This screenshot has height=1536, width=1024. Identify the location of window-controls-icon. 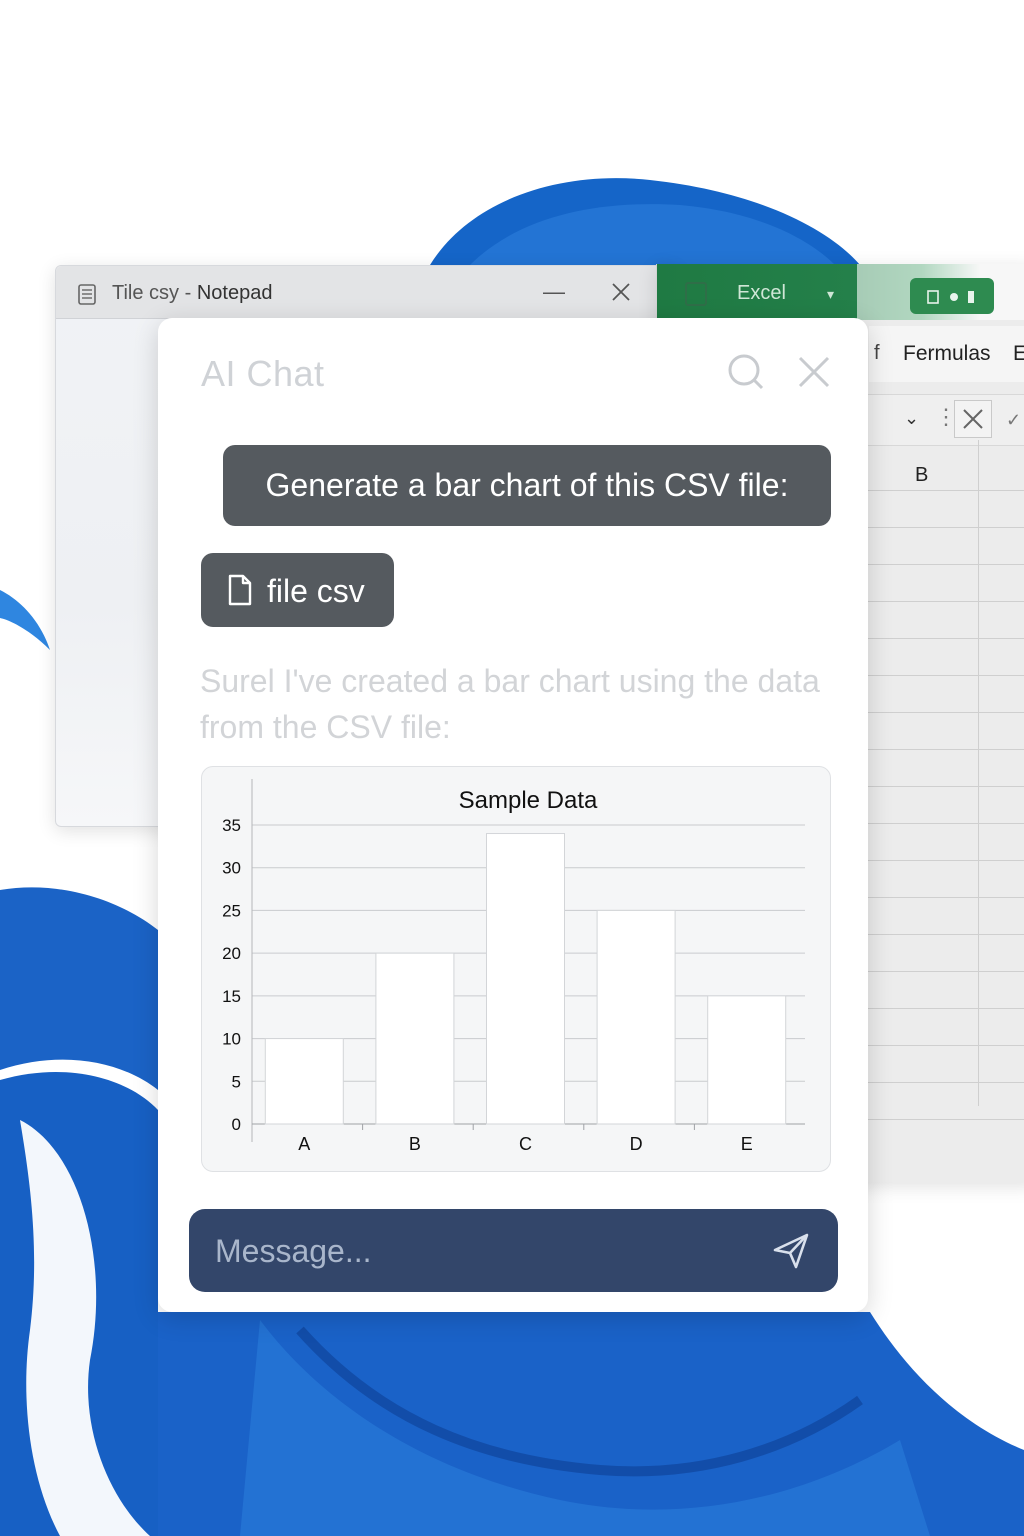
(950, 297).